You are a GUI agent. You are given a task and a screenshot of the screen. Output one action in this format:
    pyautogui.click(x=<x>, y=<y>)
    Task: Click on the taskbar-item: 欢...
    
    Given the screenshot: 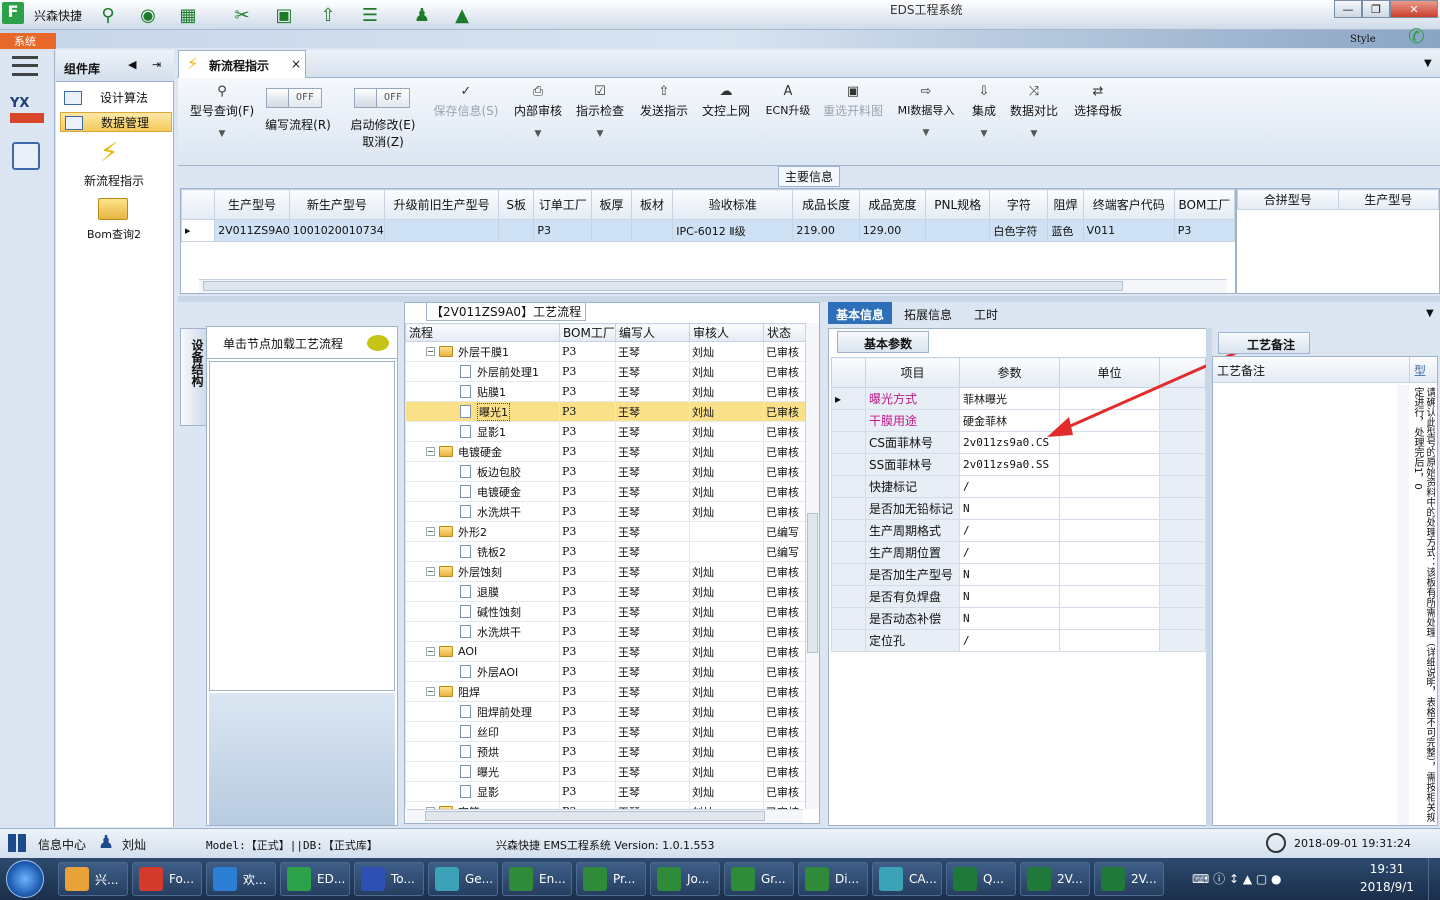 What is the action you would take?
    pyautogui.click(x=241, y=879)
    